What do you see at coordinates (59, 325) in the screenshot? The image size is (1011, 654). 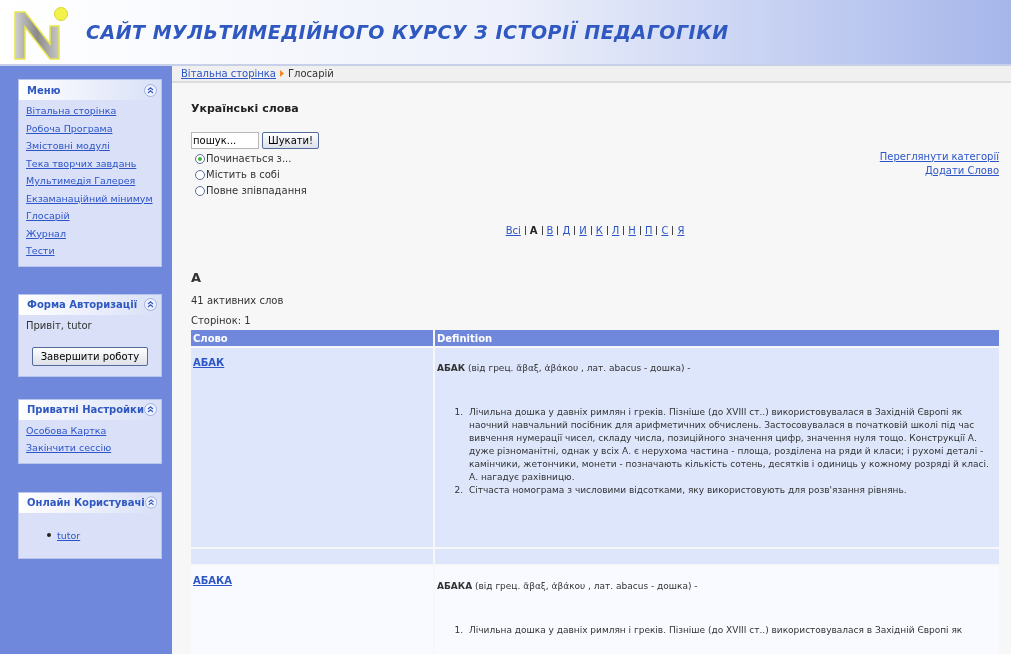 I see `greeting-text: Привіт, tutor` at bounding box center [59, 325].